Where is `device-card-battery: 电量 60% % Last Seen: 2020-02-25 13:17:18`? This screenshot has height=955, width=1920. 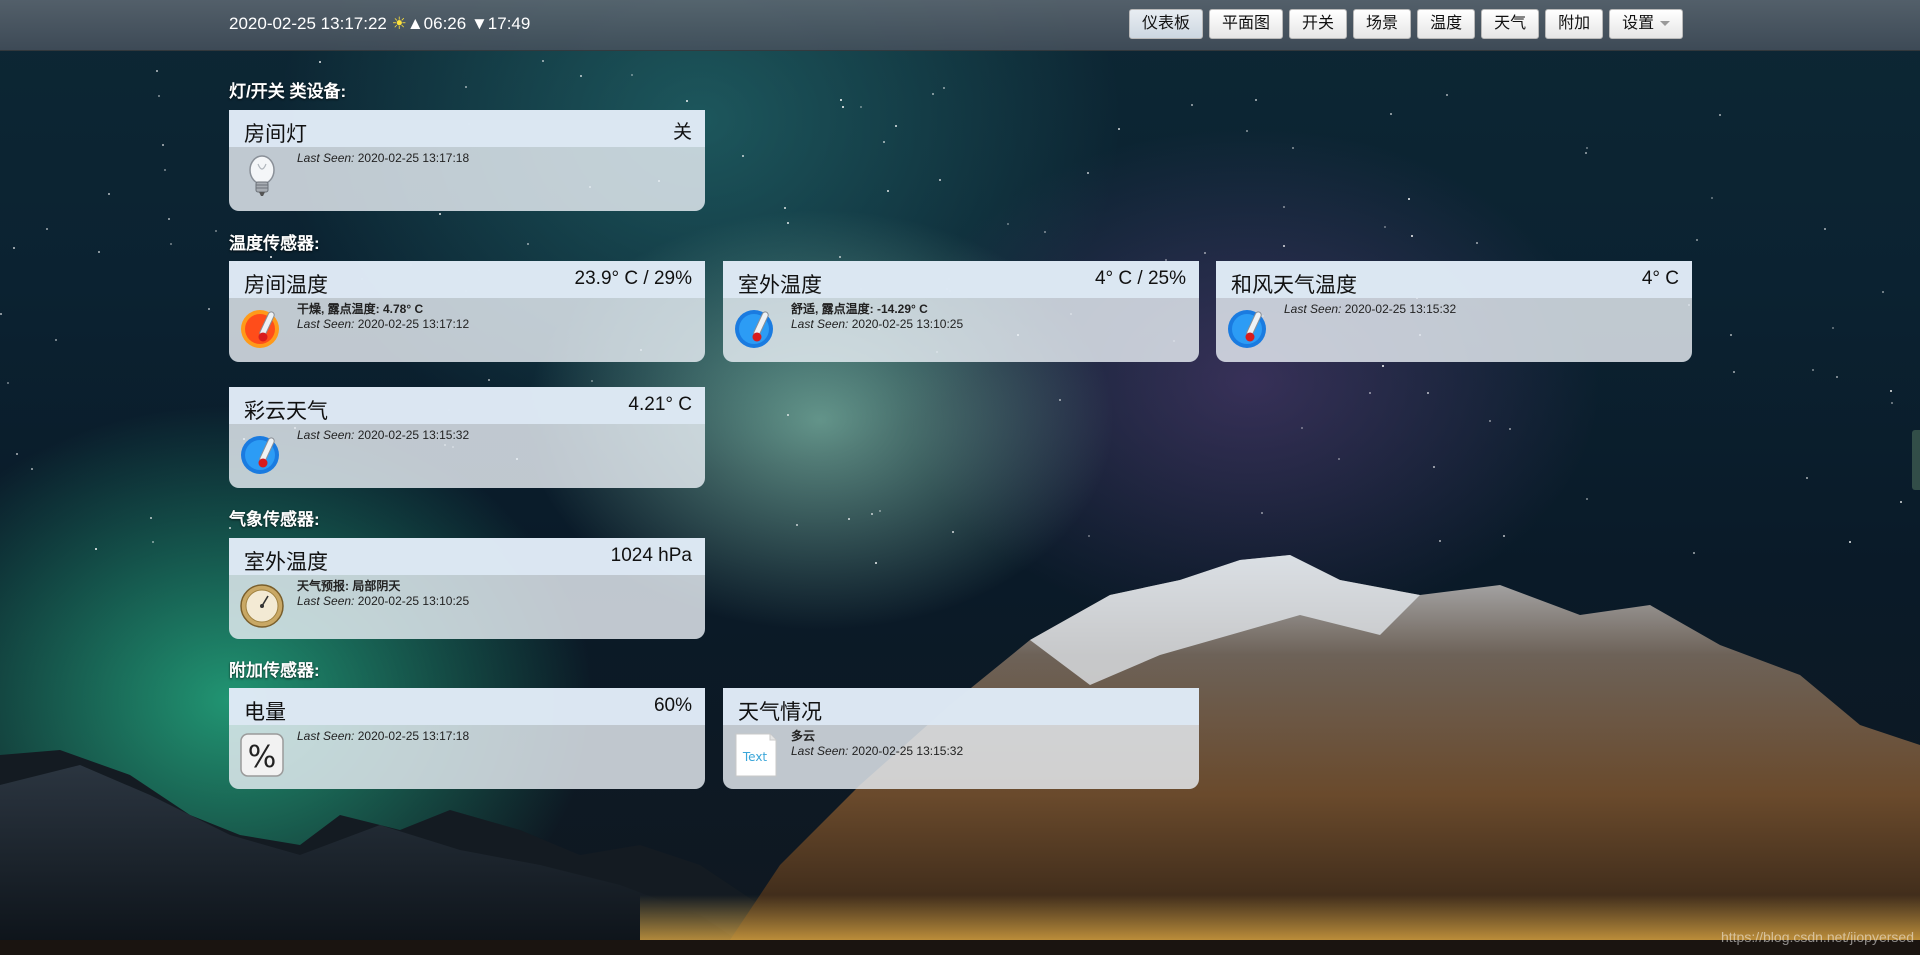
device-card-battery: 电量 60% % Last Seen: 2020-02-25 13:17:18 is located at coordinates (467, 738).